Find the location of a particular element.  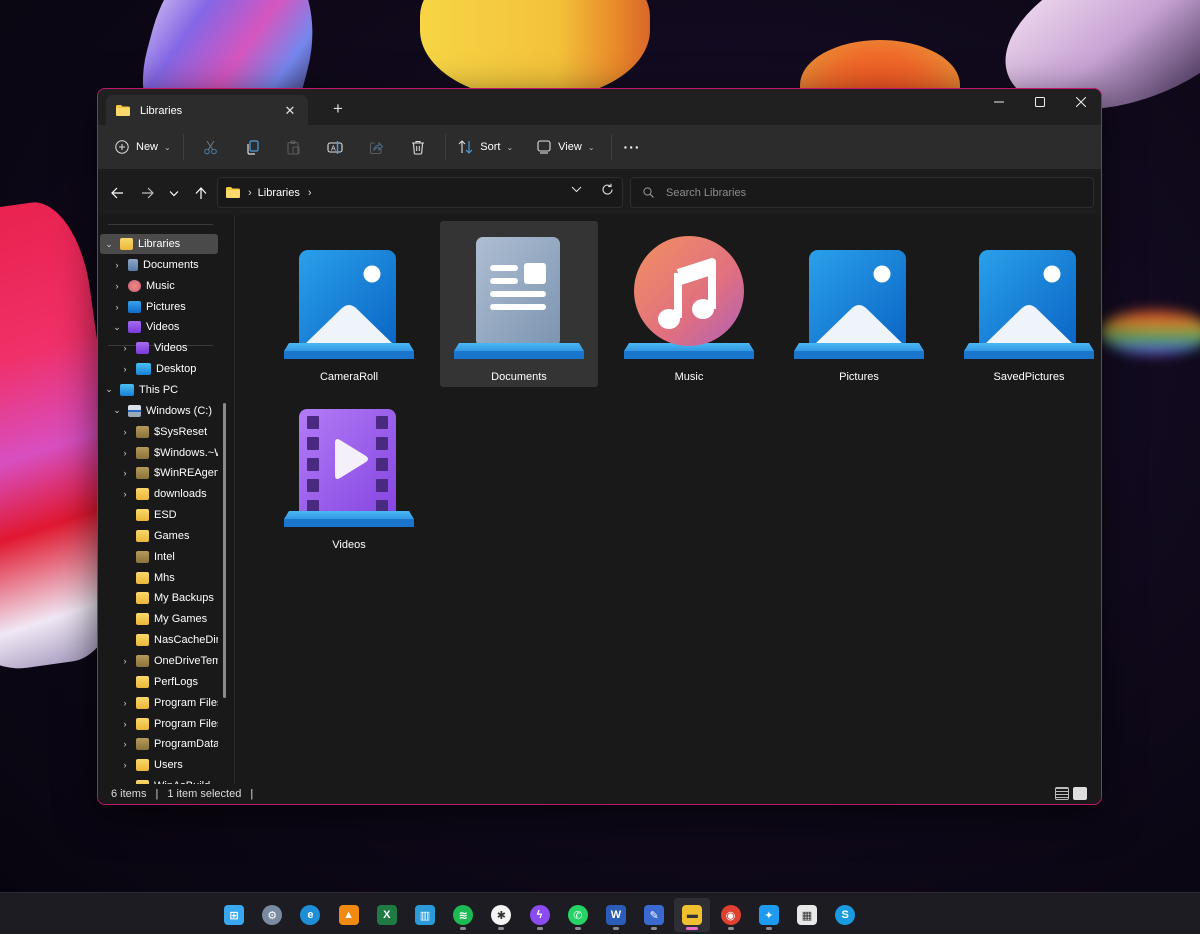

recent-locations-button is located at coordinates (174, 193).